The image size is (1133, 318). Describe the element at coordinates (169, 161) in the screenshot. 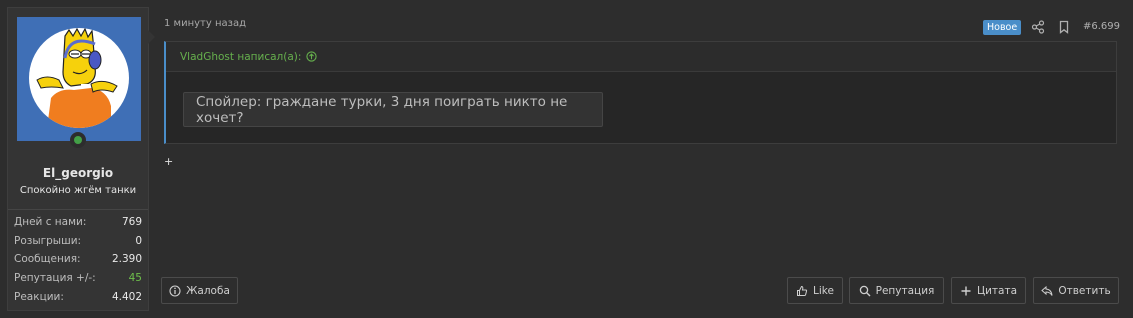

I see `post-body: +` at that location.